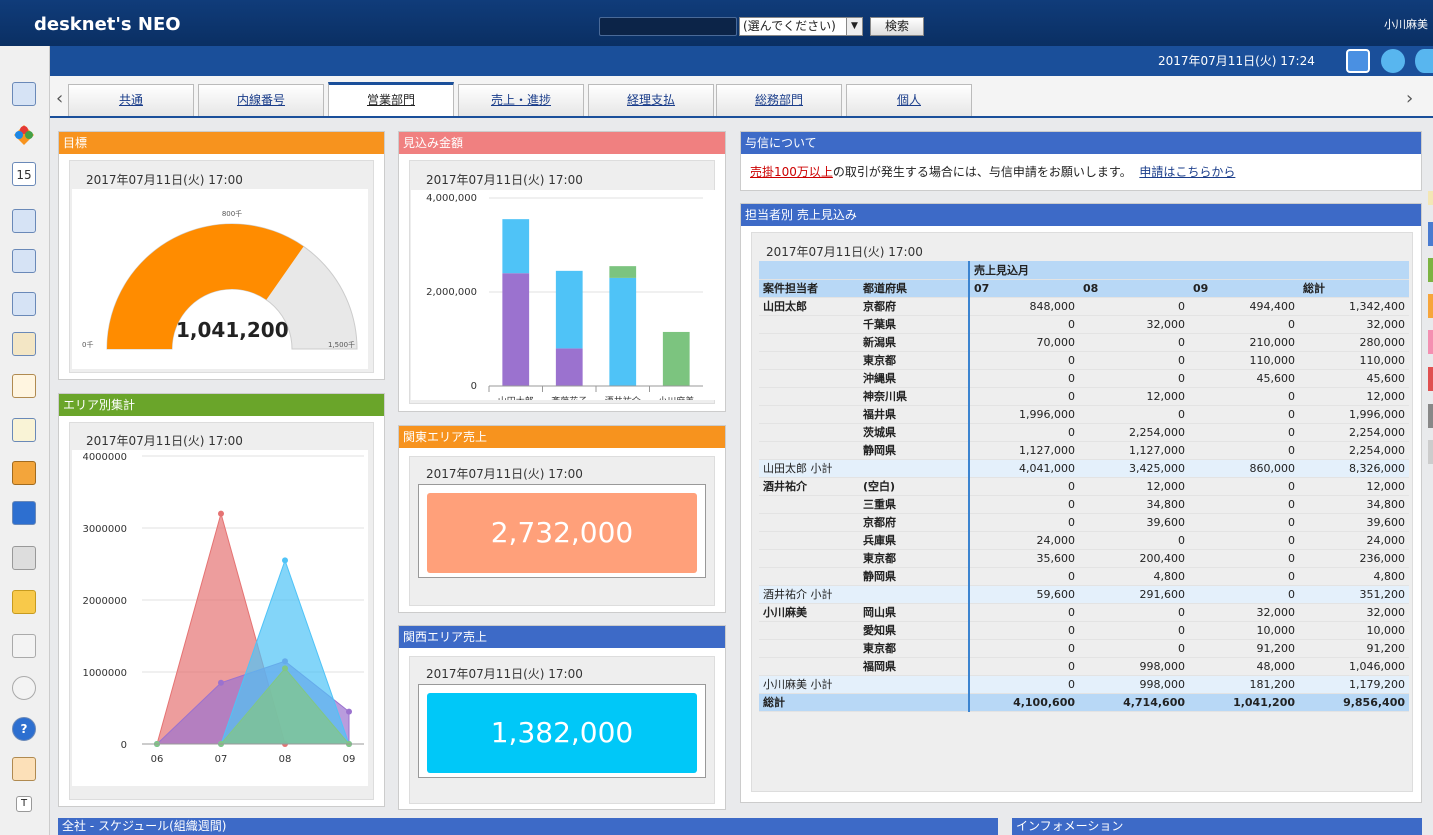 The height and width of the screenshot is (835, 1433). Describe the element at coordinates (24, 386) in the screenshot. I see `notepad-icon` at that location.